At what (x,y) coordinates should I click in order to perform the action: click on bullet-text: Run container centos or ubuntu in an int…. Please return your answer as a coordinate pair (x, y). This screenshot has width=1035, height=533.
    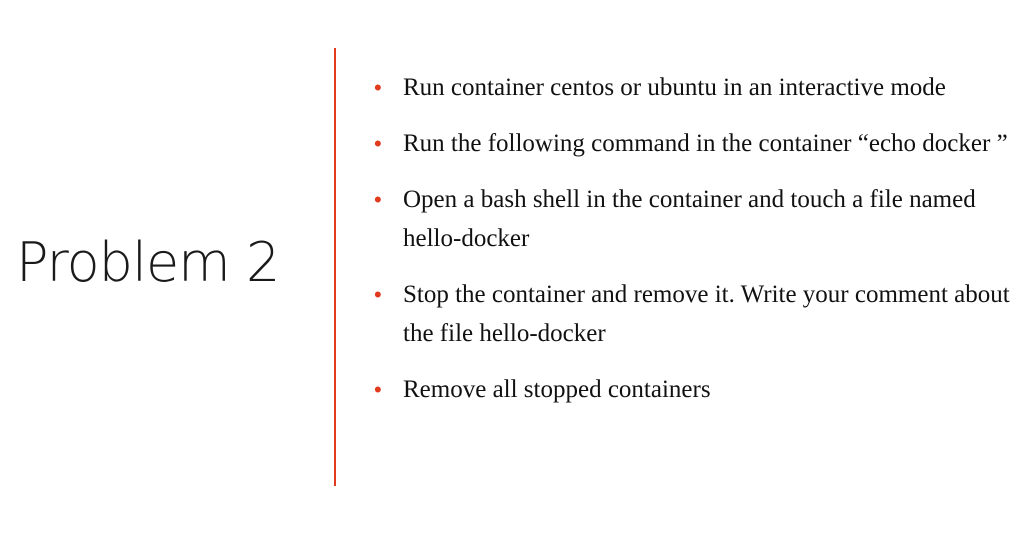
    Looking at the image, I should click on (674, 87).